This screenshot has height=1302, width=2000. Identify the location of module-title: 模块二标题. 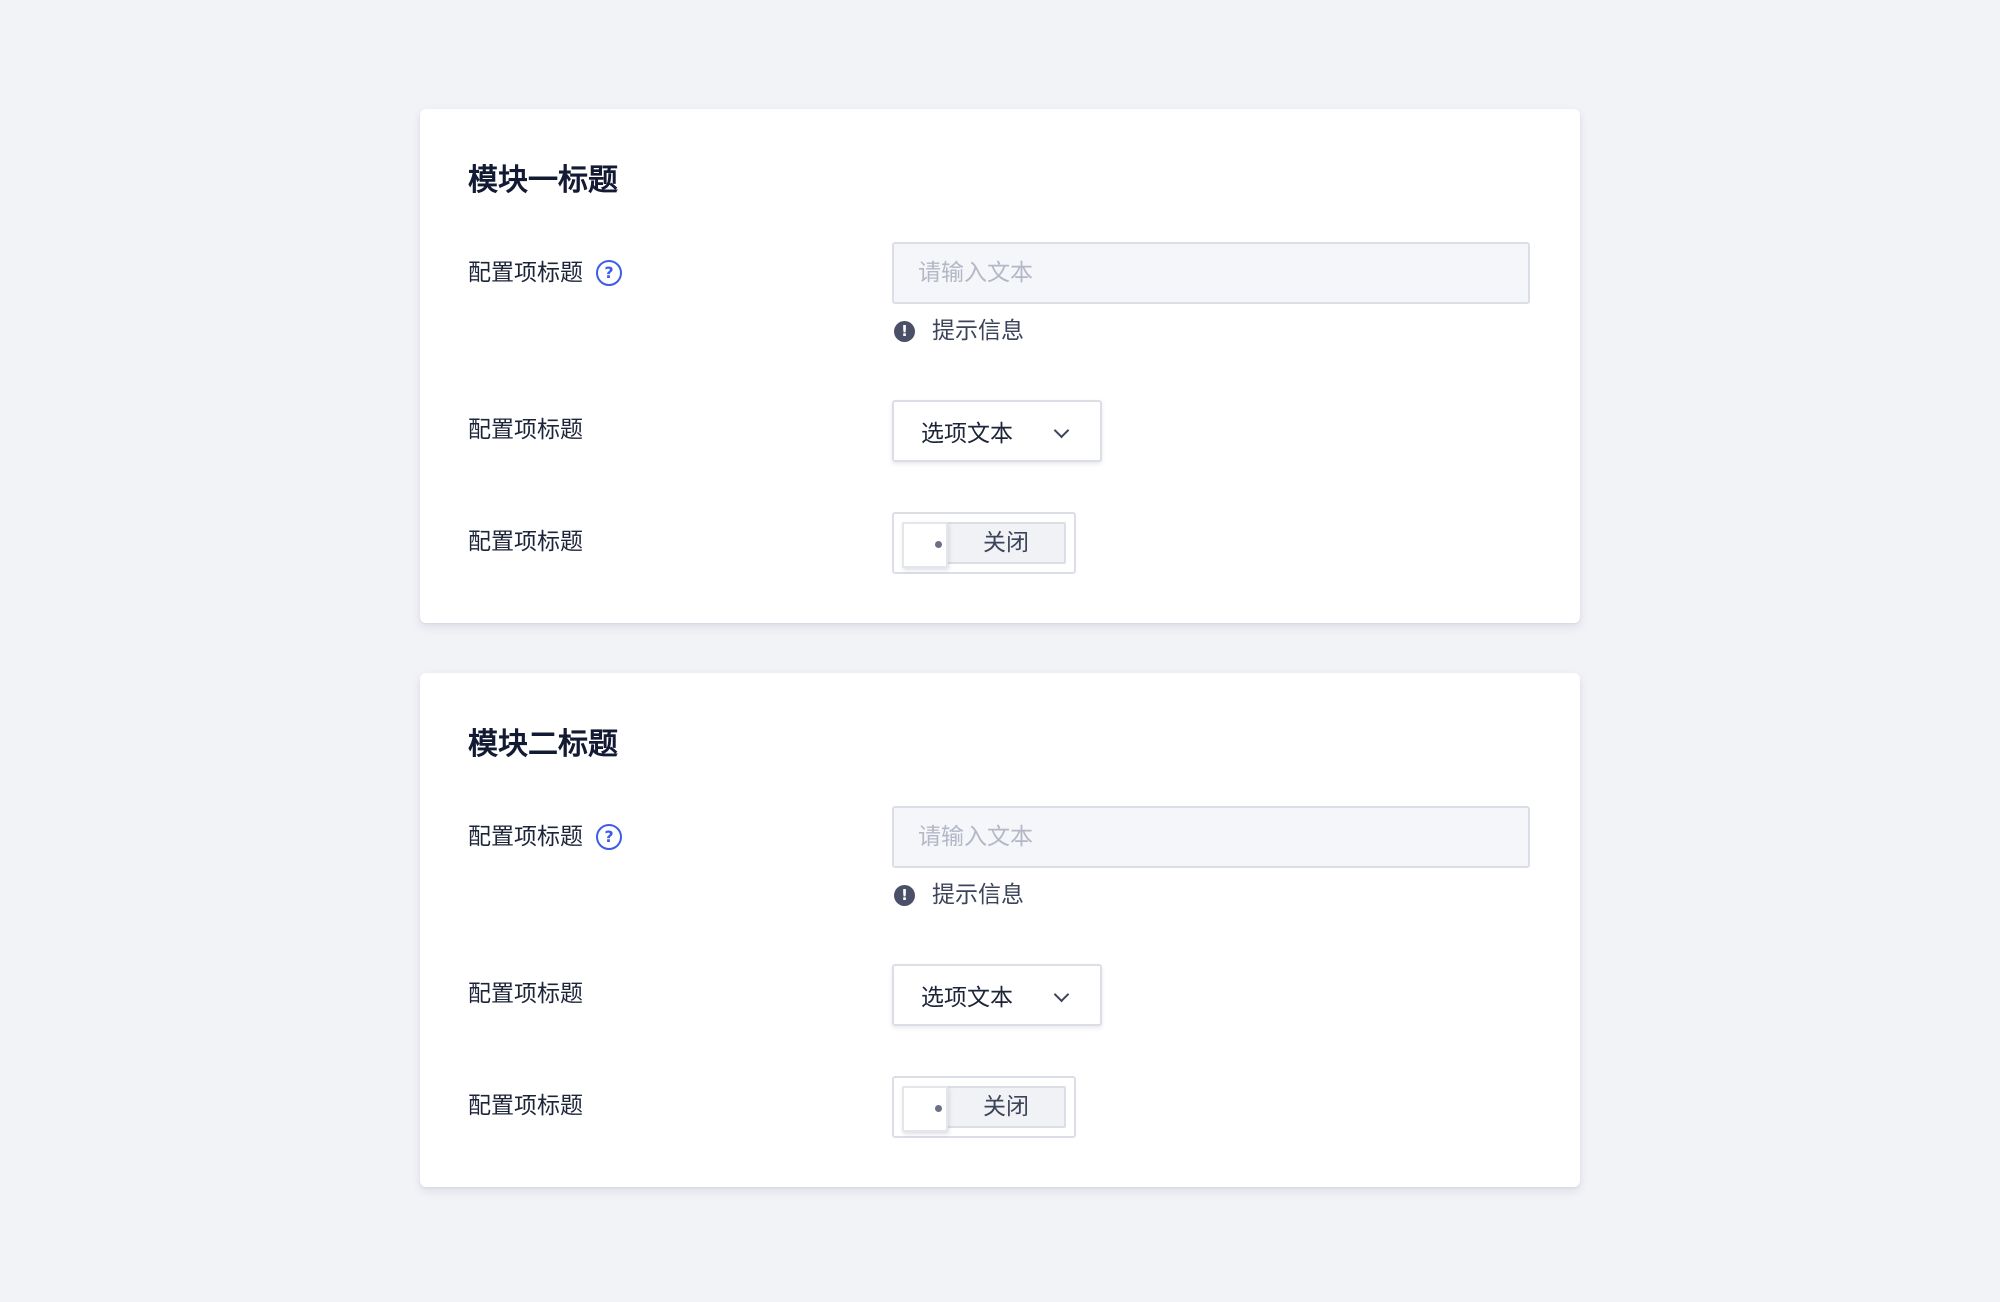
(543, 744).